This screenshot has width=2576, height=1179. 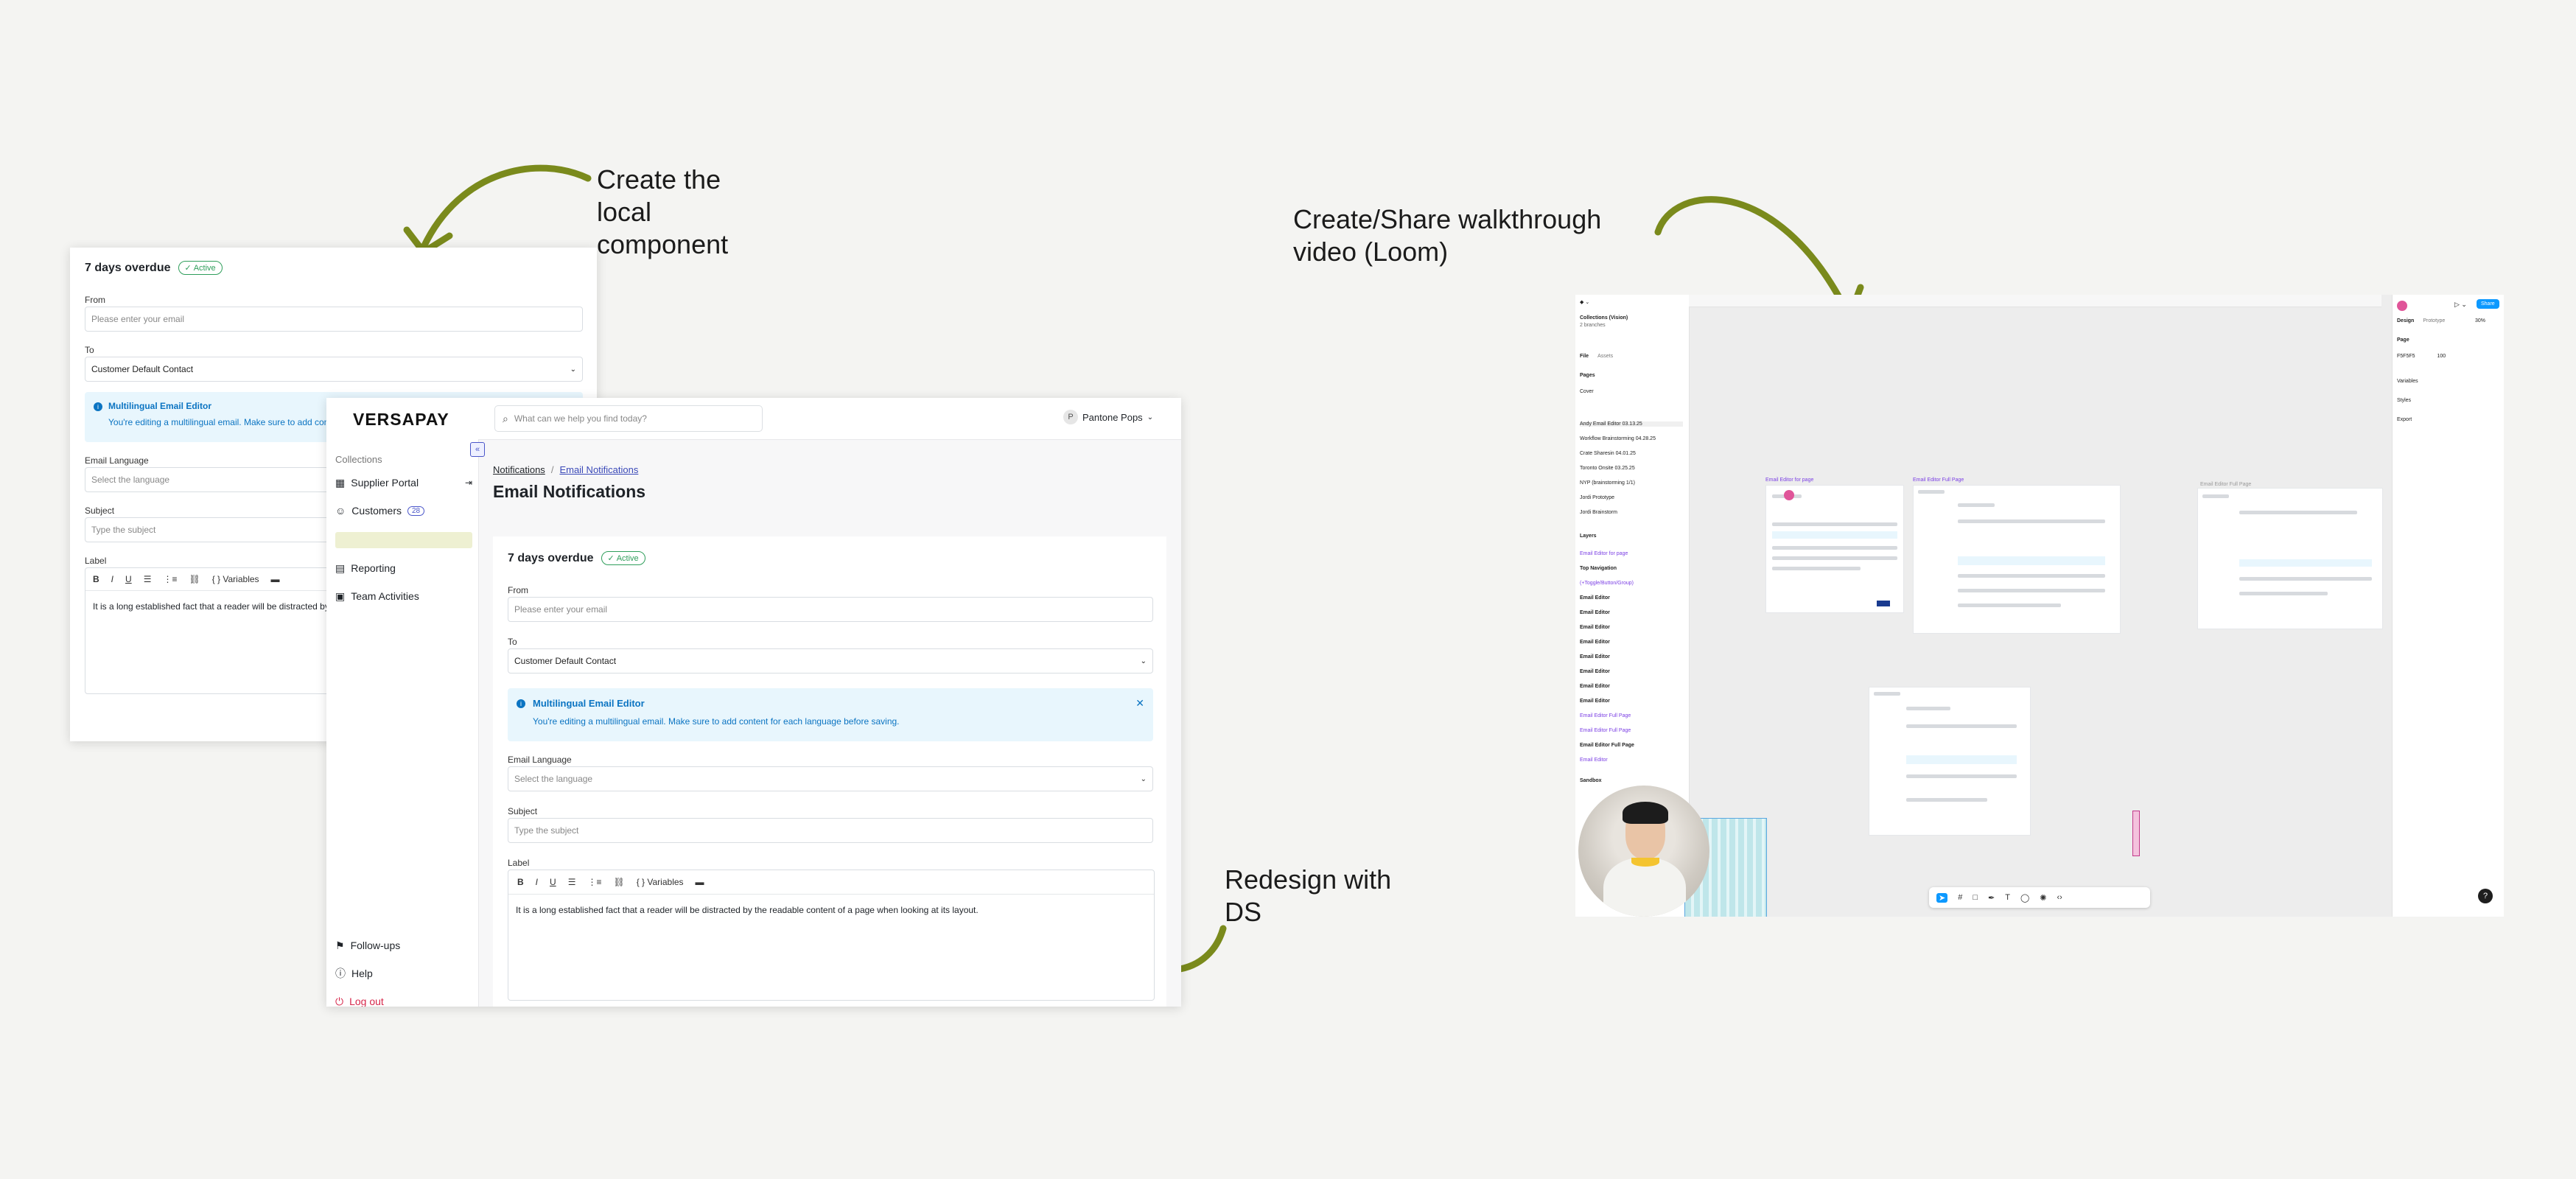 I want to click on collapse-sidebar-button: «, so click(x=477, y=449).